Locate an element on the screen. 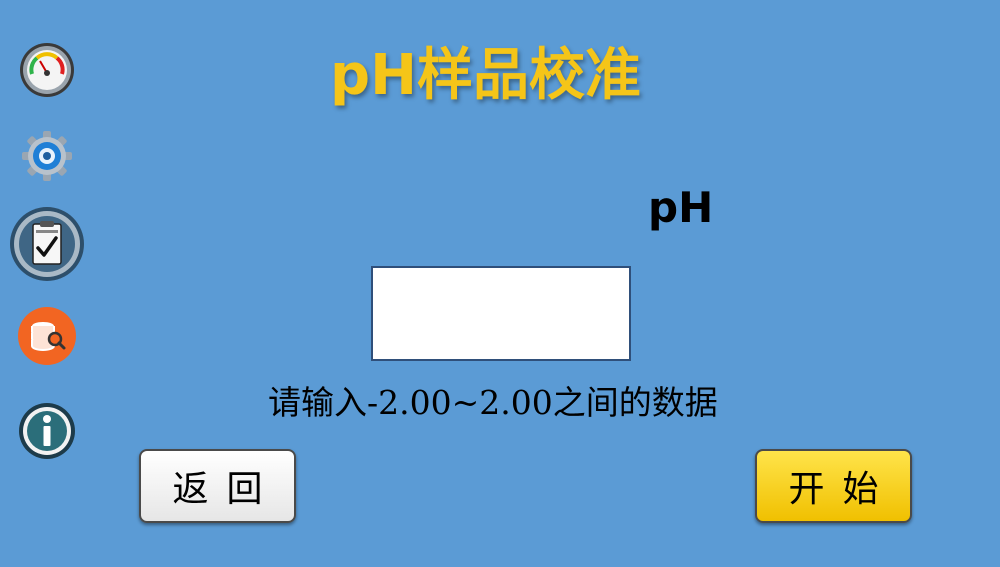  calibration-clipboard-icon is located at coordinates (47, 244).